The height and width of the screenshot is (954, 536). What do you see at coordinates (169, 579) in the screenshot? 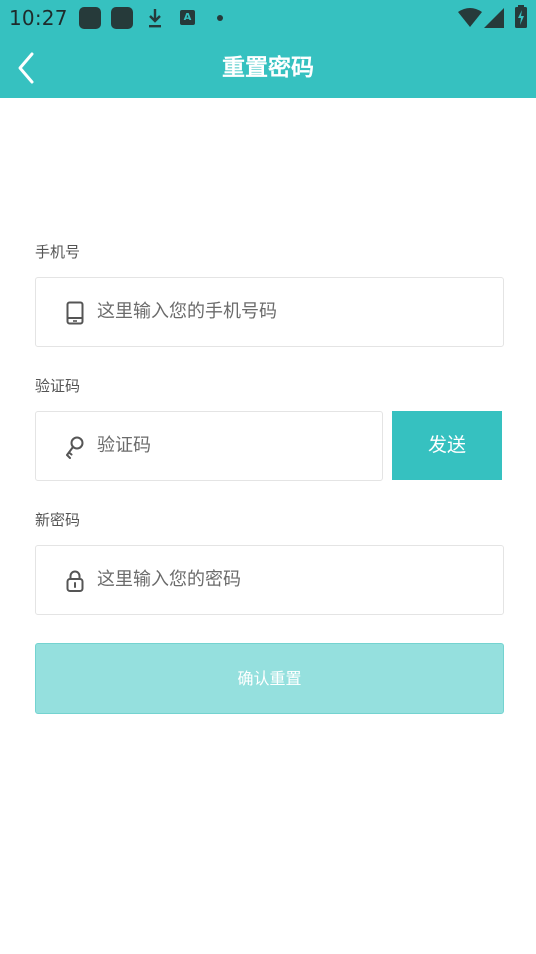
I see `password-placeholder: 这里输入您的密码` at bounding box center [169, 579].